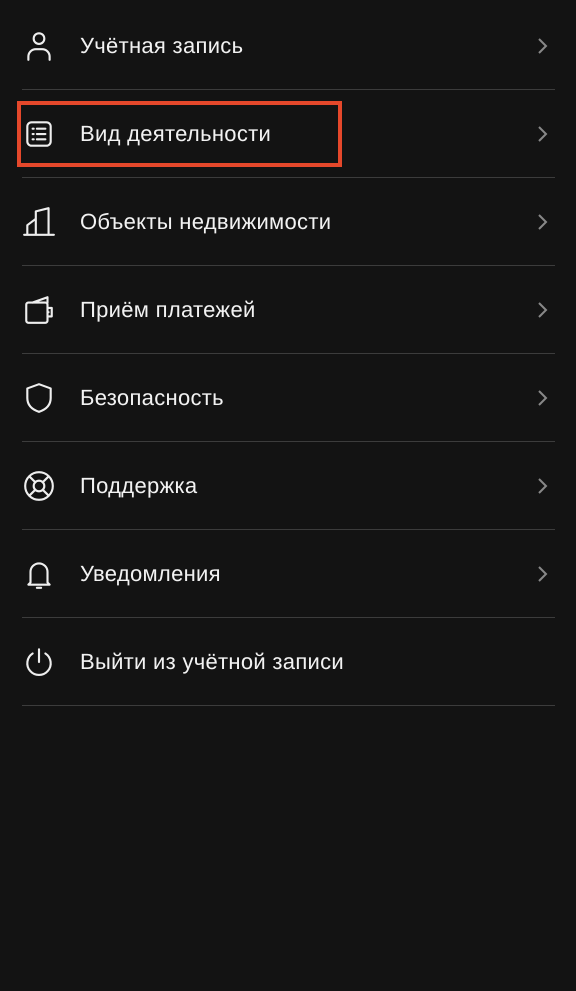 This screenshot has width=576, height=991. What do you see at coordinates (212, 661) in the screenshot?
I see `menu-item-label: Выйти из учётной записи` at bounding box center [212, 661].